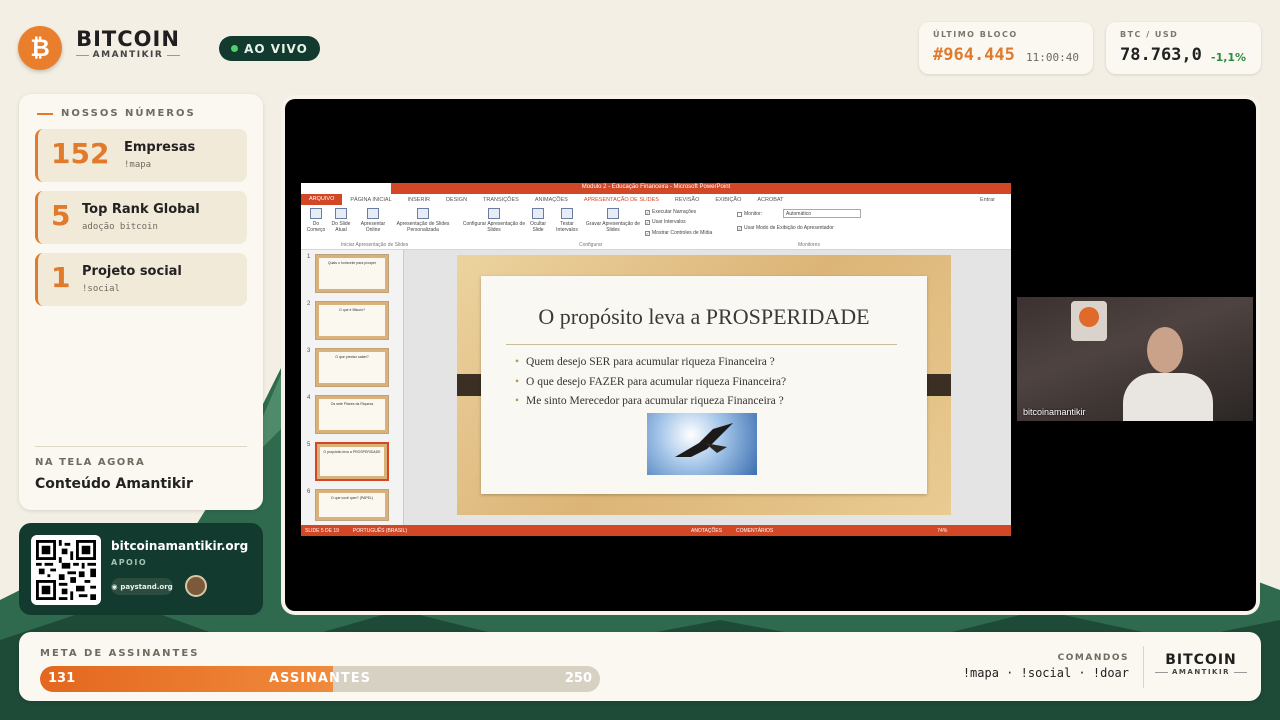 The height and width of the screenshot is (720, 1280). I want to click on brand-subtitle: AMANTIKIR, so click(128, 55).